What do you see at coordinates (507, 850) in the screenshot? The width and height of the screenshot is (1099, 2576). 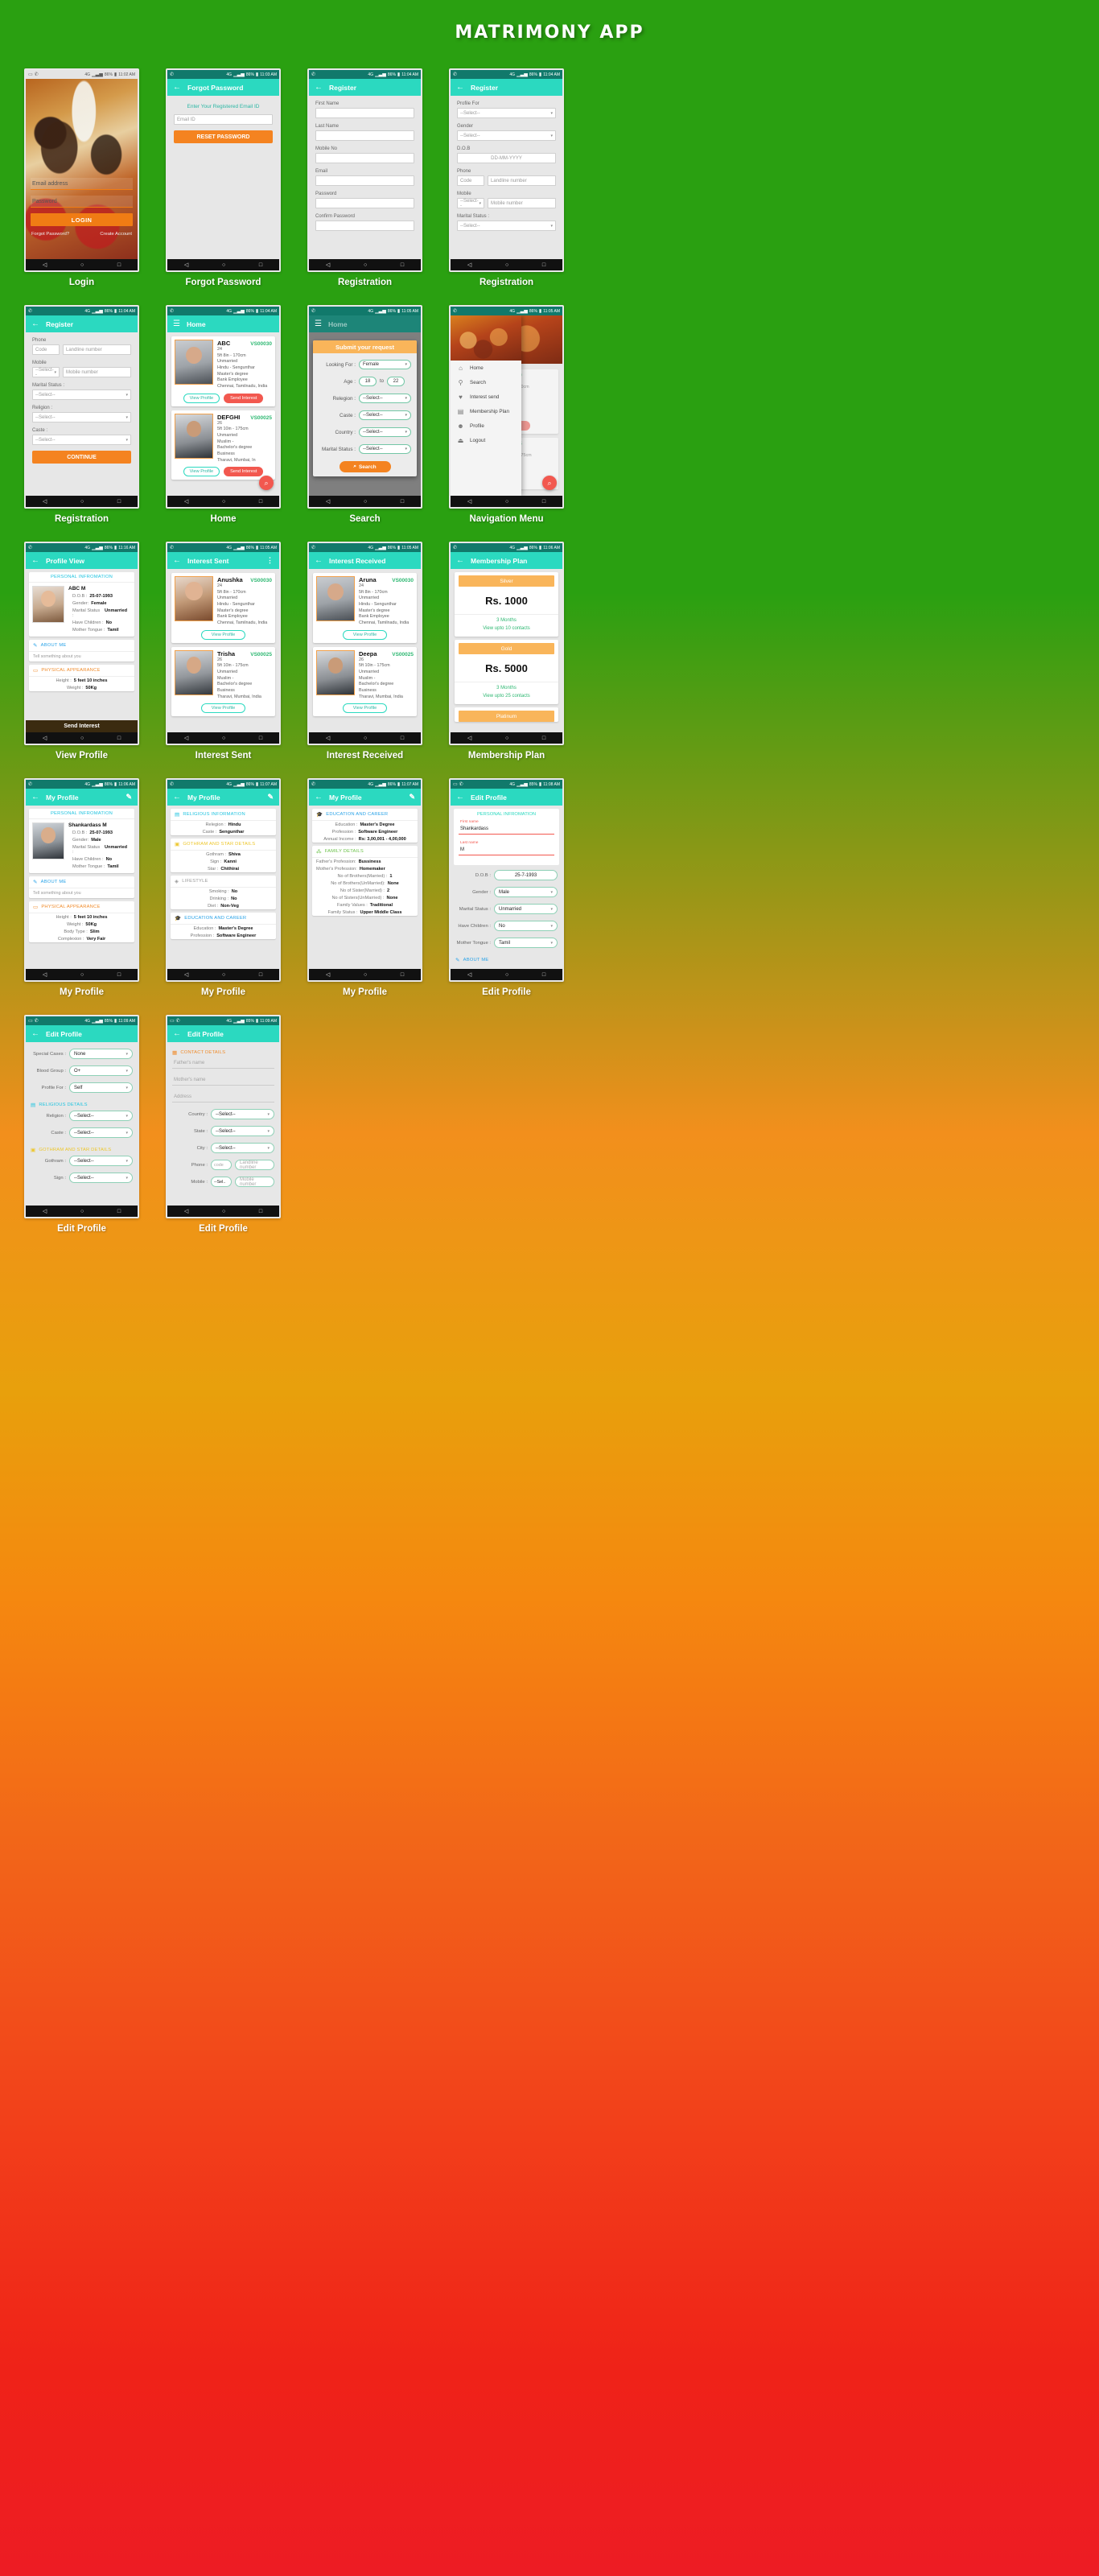 I see `last-name-input: M` at bounding box center [507, 850].